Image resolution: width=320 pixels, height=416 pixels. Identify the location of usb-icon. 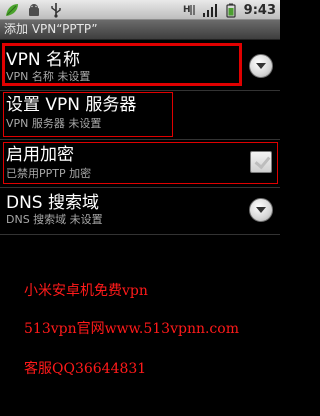
(56, 10).